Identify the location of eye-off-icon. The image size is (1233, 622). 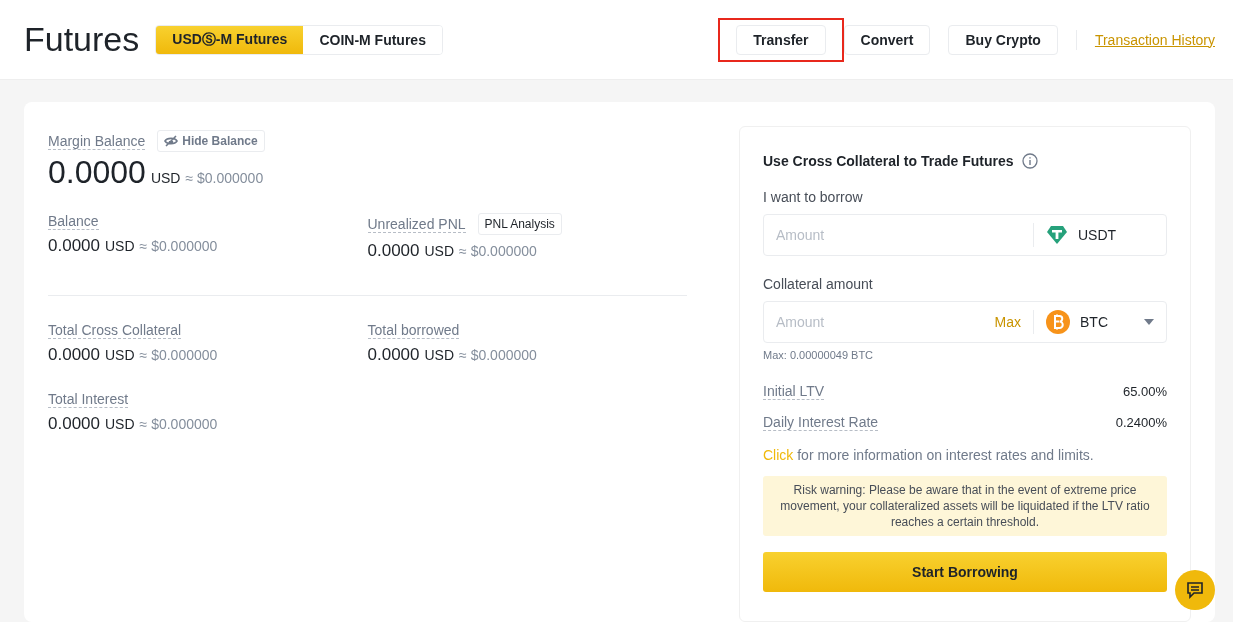
(171, 141).